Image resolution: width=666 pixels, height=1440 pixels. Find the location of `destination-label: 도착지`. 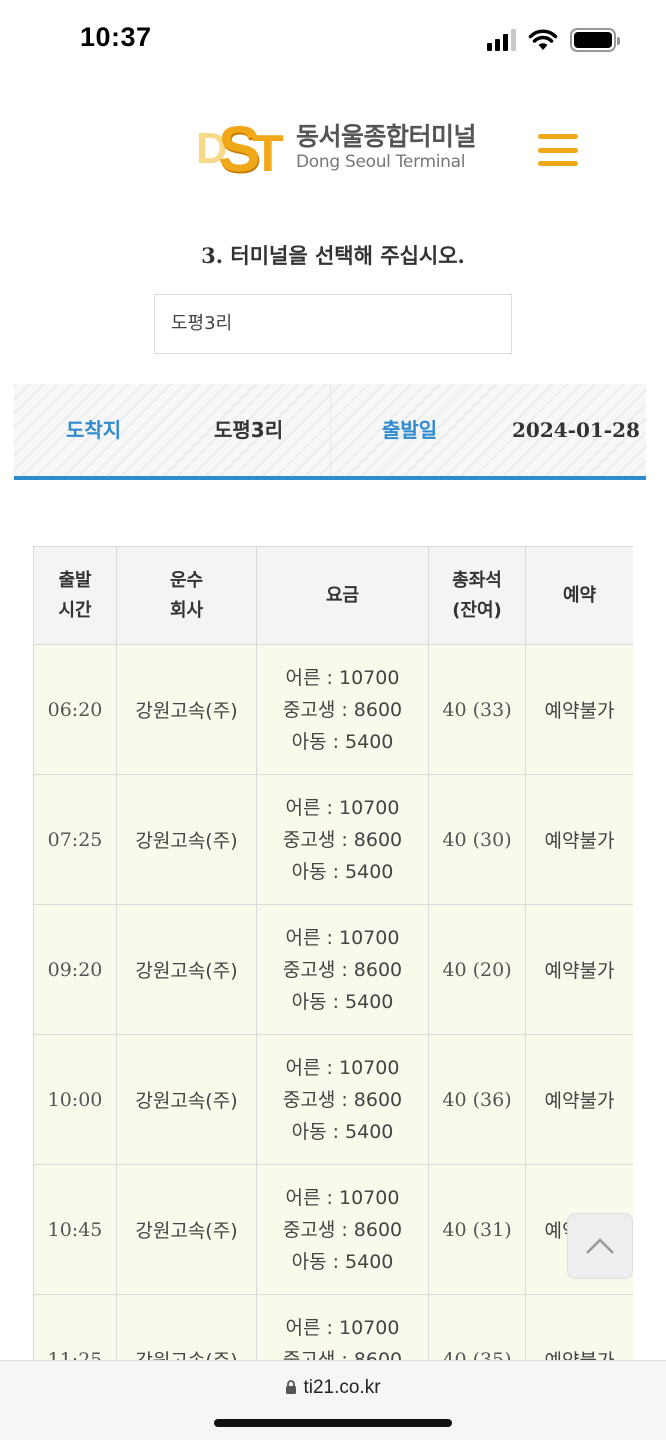

destination-label: 도착지 is located at coordinates (94, 430).